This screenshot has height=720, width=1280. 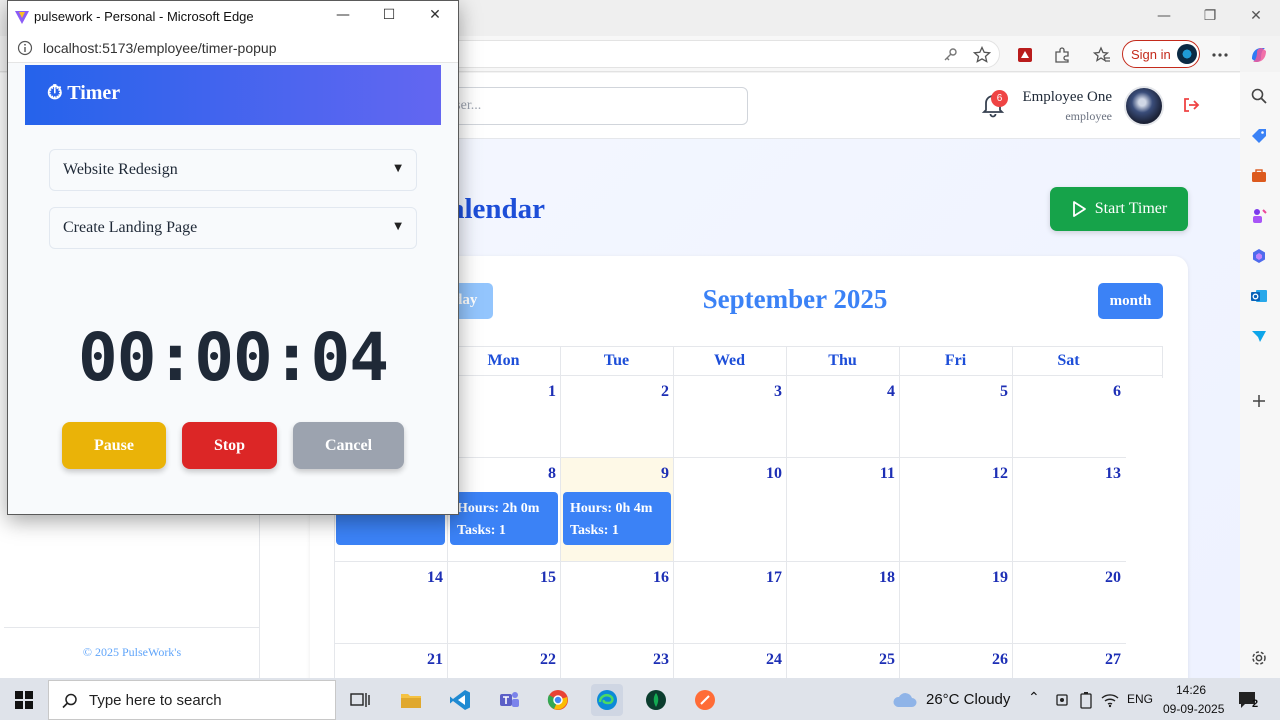 What do you see at coordinates (958, 392) in the screenshot?
I see `day-number: 5` at bounding box center [958, 392].